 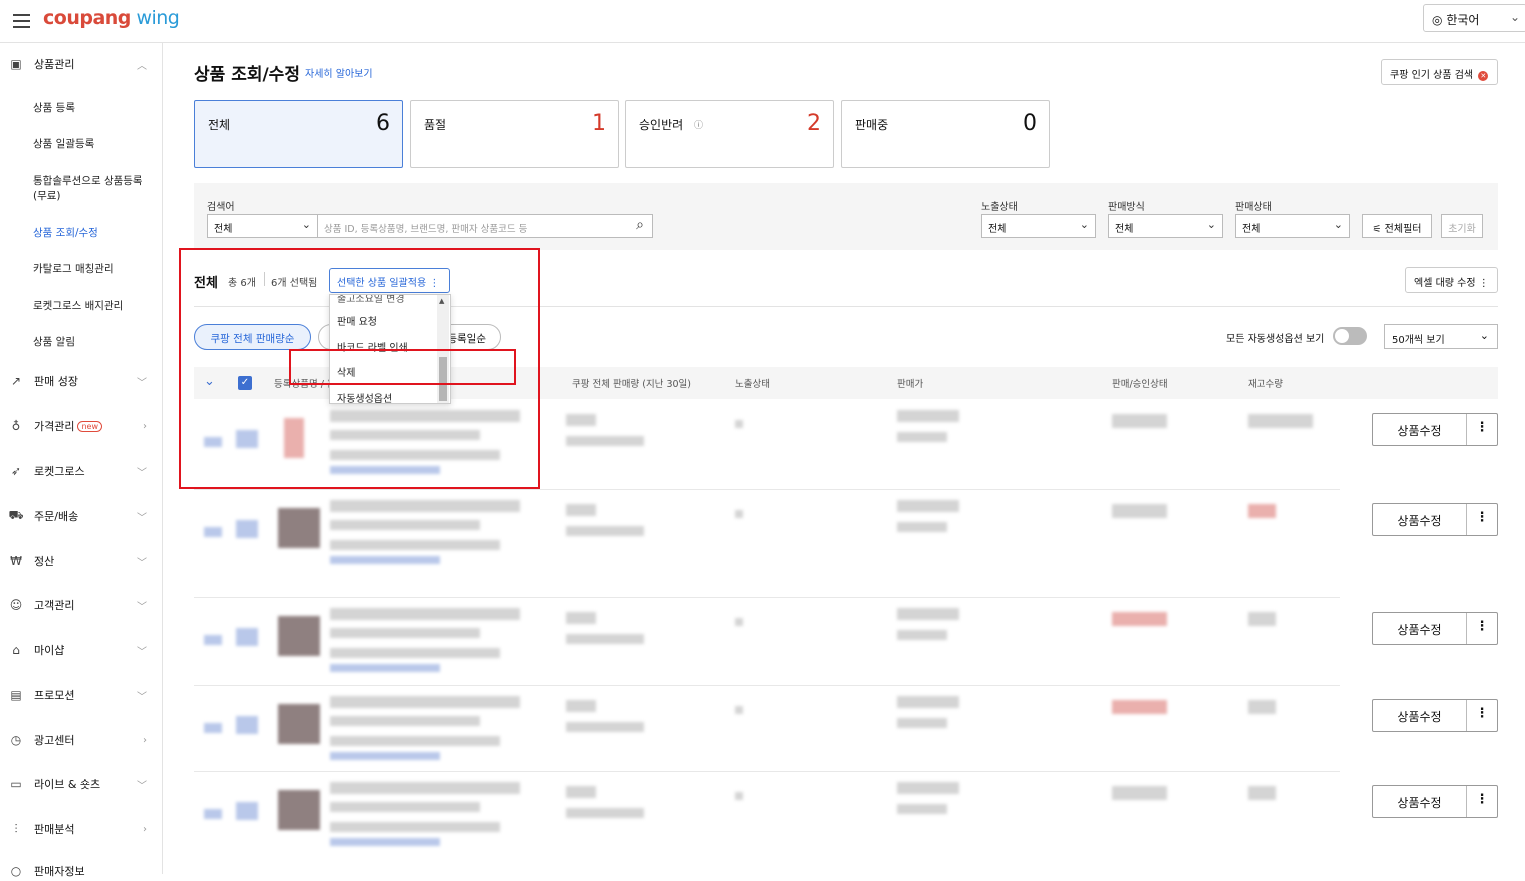 What do you see at coordinates (206, 283) in the screenshot?
I see `list-heading: 전체` at bounding box center [206, 283].